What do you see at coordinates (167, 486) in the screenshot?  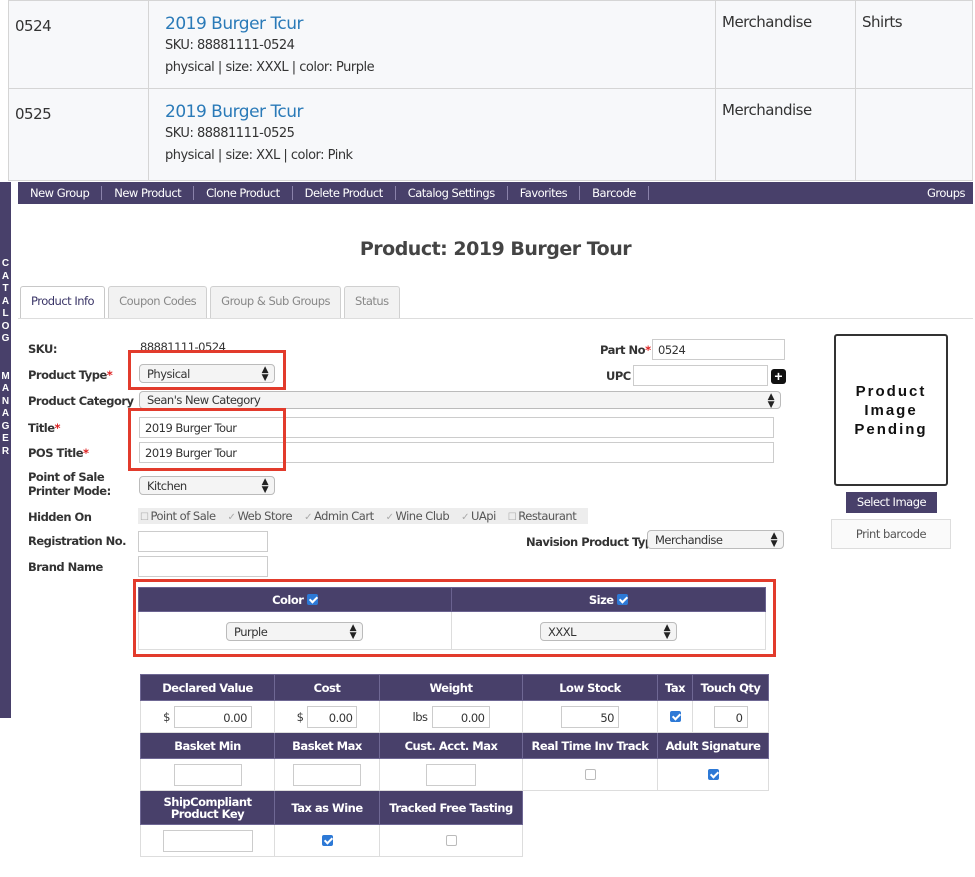 I see `printer-mode-value: Kitchen` at bounding box center [167, 486].